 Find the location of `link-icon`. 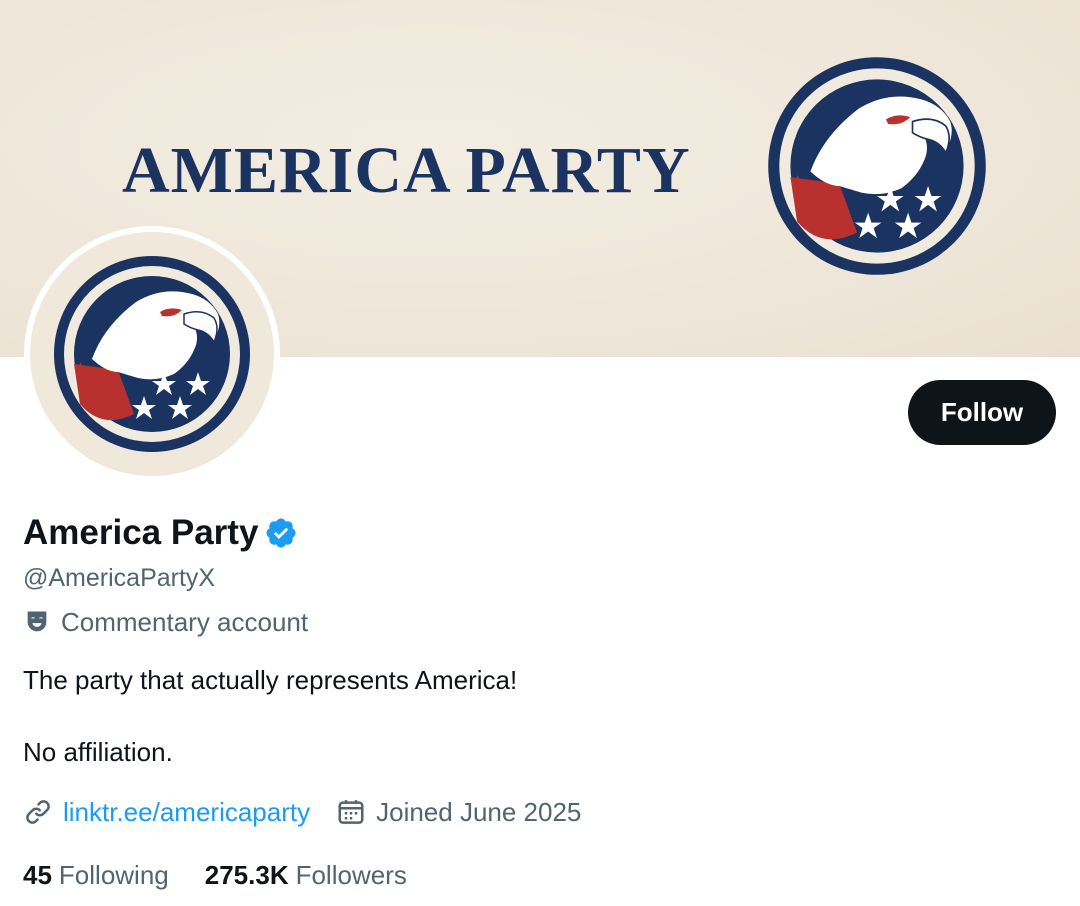

link-icon is located at coordinates (38, 812).